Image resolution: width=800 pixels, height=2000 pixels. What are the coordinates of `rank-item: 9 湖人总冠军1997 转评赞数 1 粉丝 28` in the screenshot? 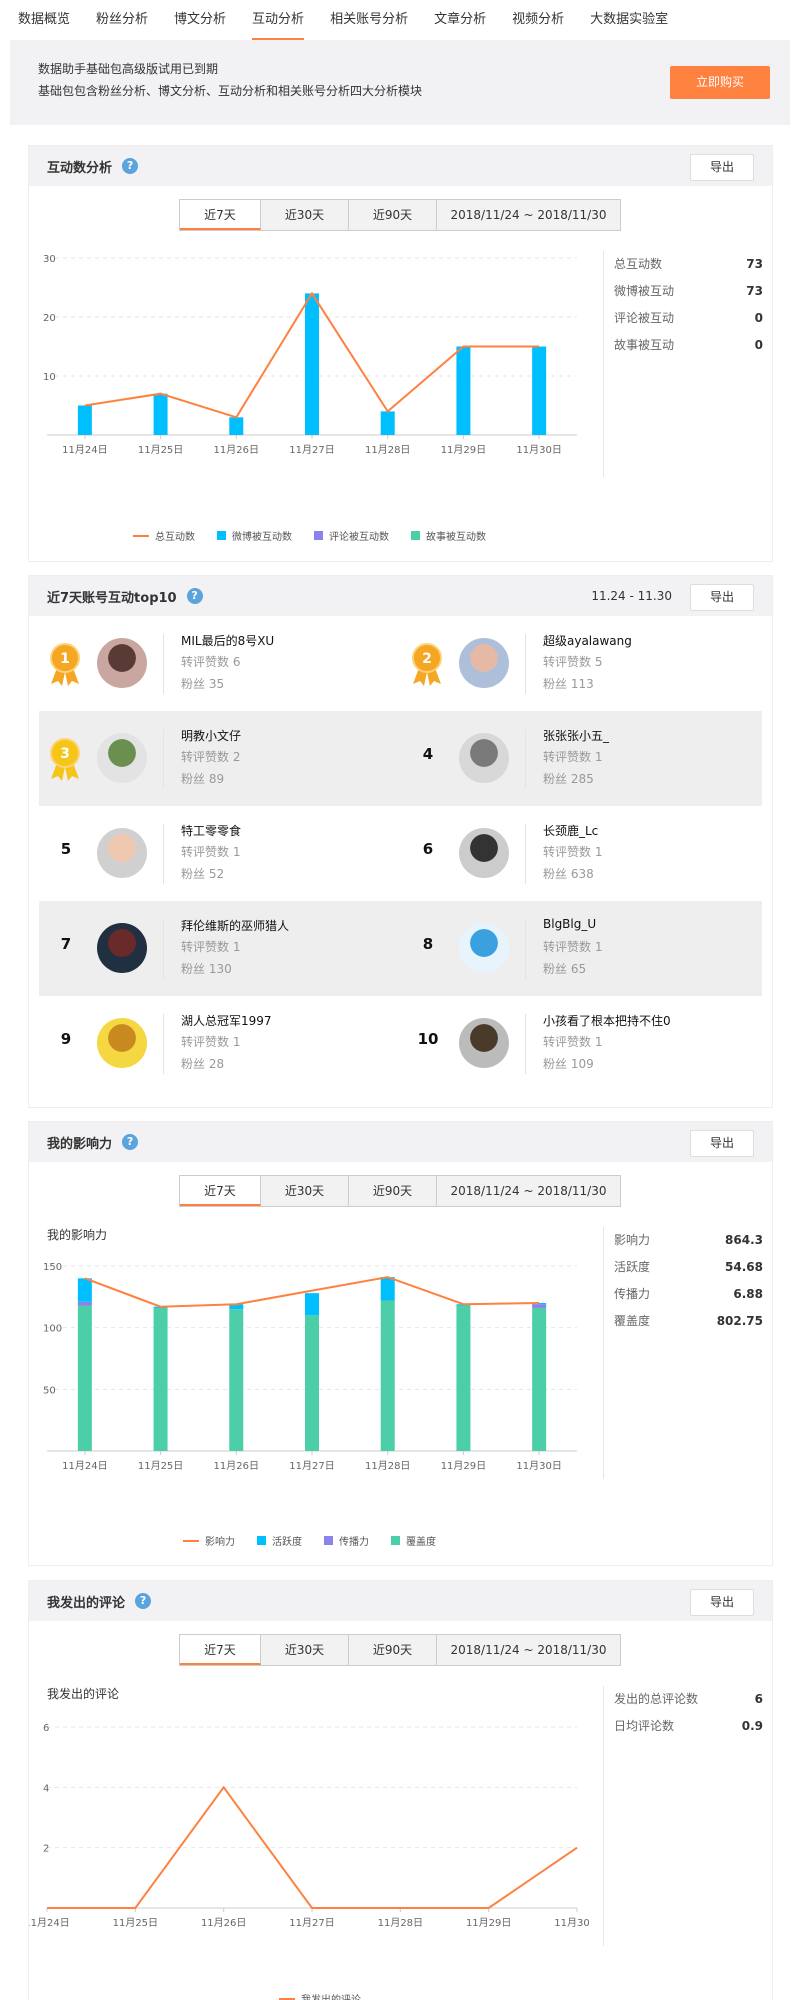 It's located at (219, 1043).